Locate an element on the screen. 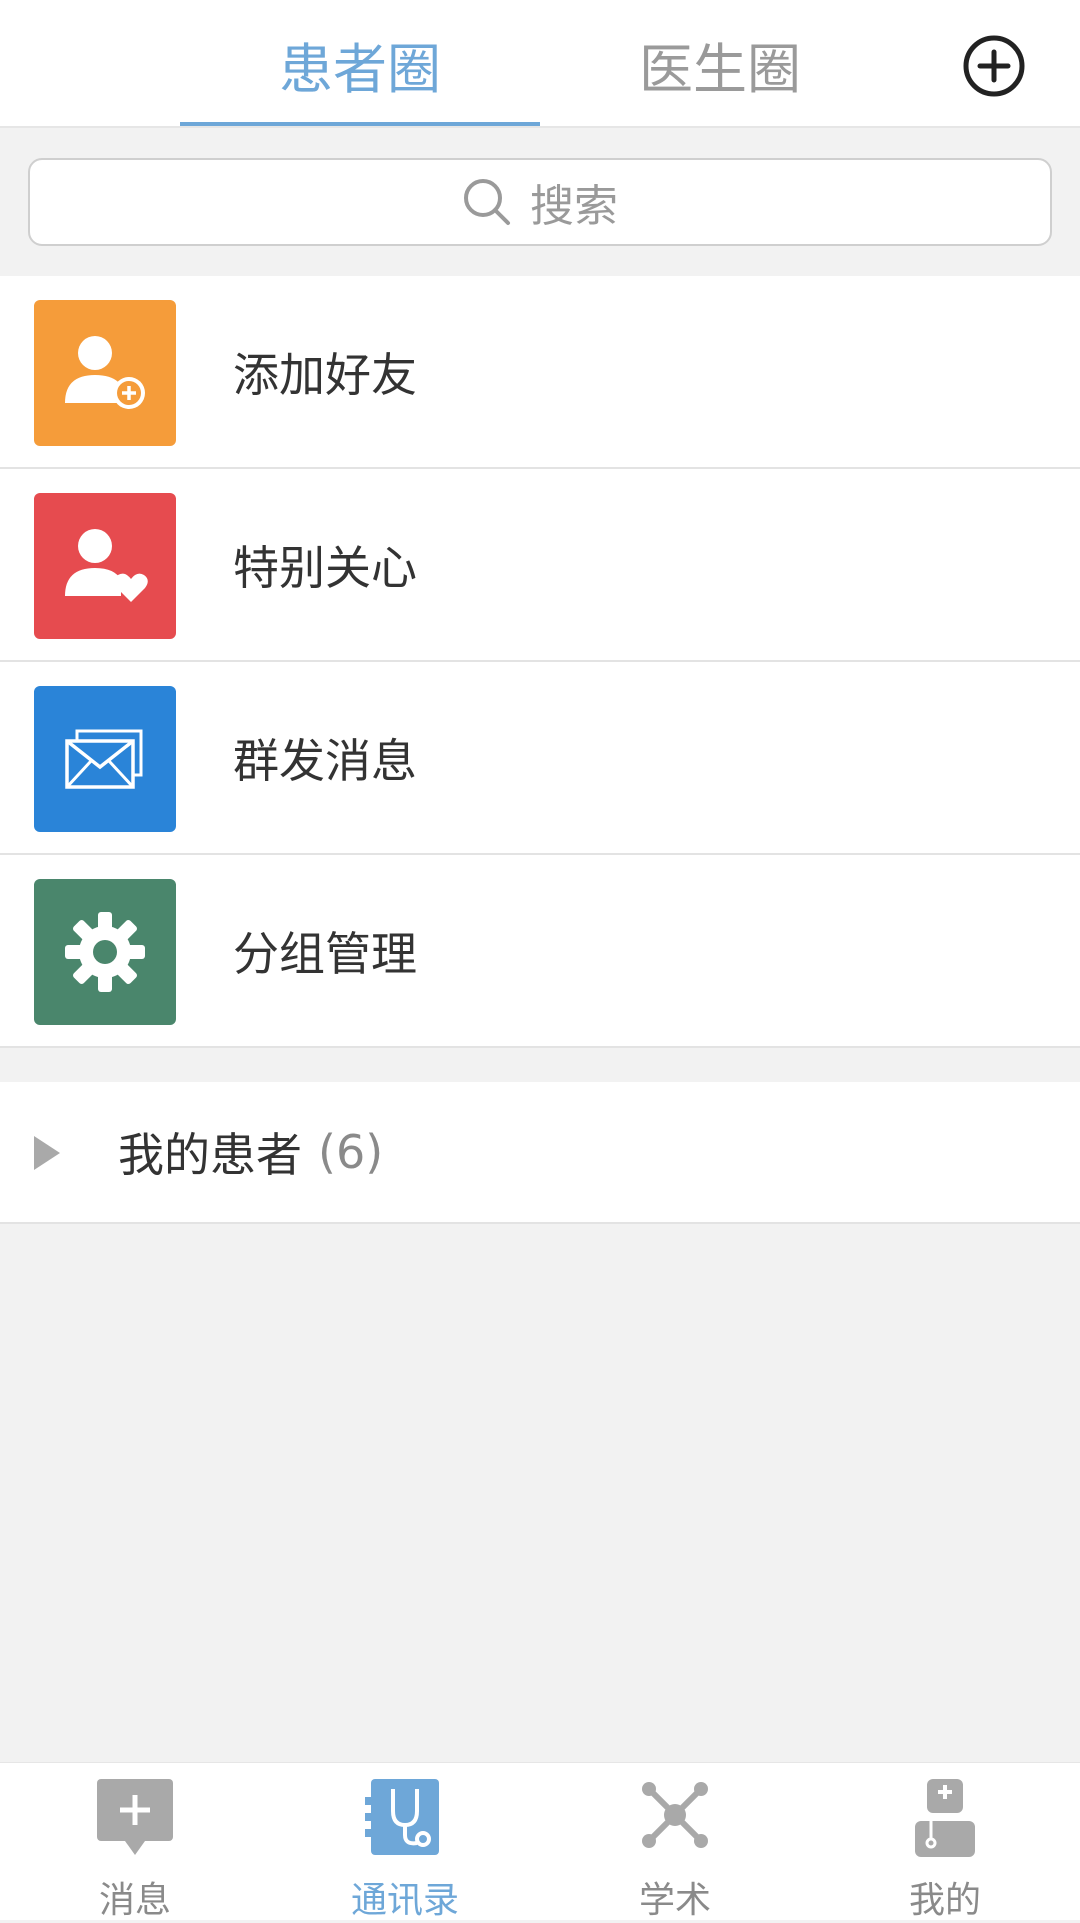  nav-item-me: 我的 is located at coordinates (945, 1842).